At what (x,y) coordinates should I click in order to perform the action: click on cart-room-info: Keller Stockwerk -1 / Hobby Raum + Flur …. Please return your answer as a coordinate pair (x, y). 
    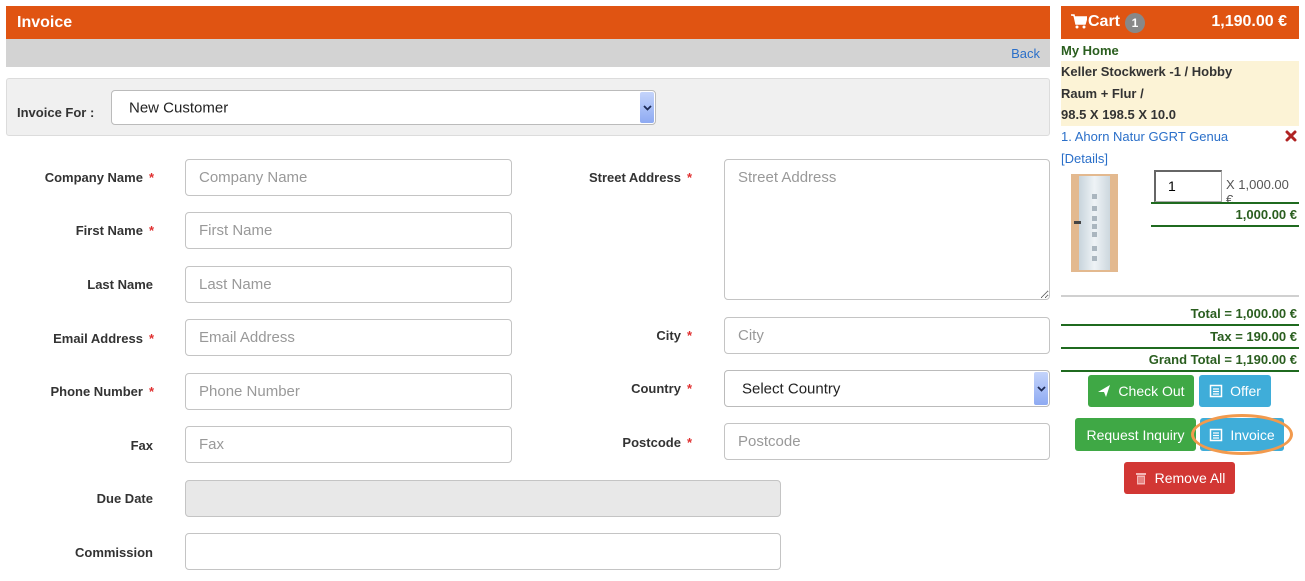
    Looking at the image, I should click on (1180, 93).